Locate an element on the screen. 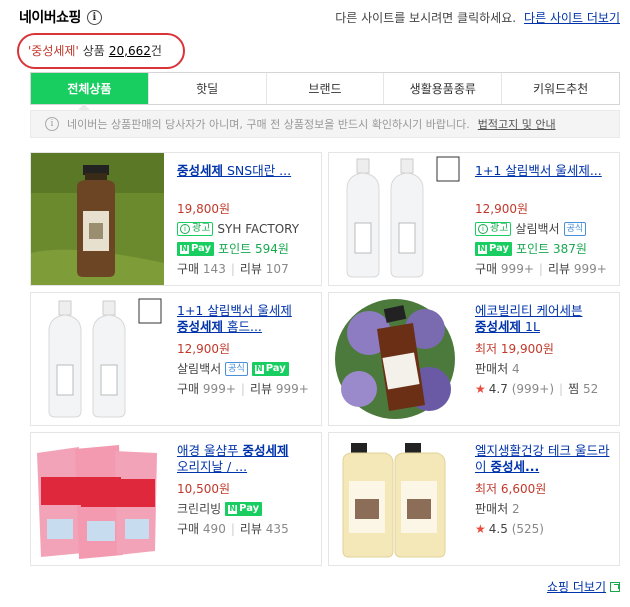  review-count: 107 is located at coordinates (277, 269).